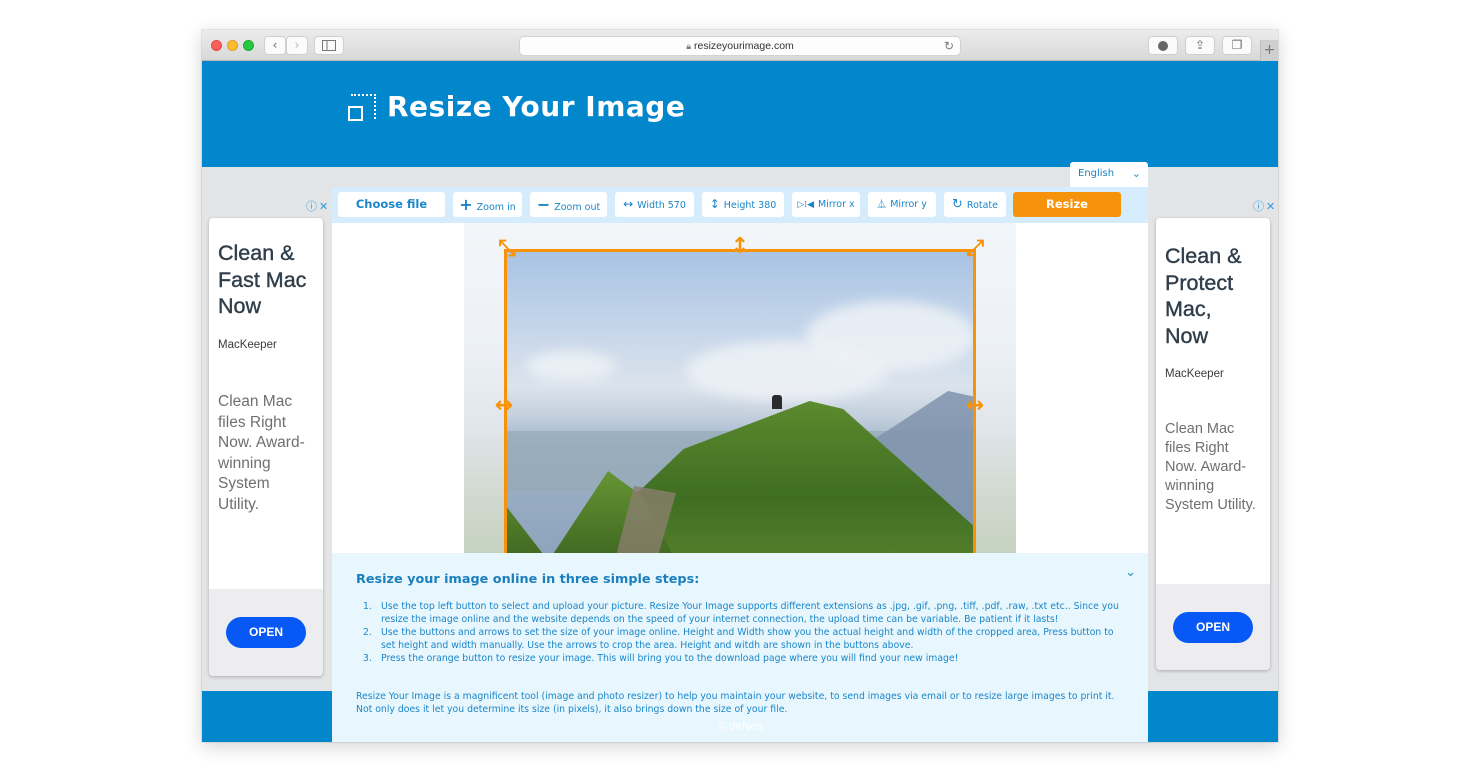  Describe the element at coordinates (318, 206) in the screenshot. I see `ad-choices-left: ⓘ✕` at that location.